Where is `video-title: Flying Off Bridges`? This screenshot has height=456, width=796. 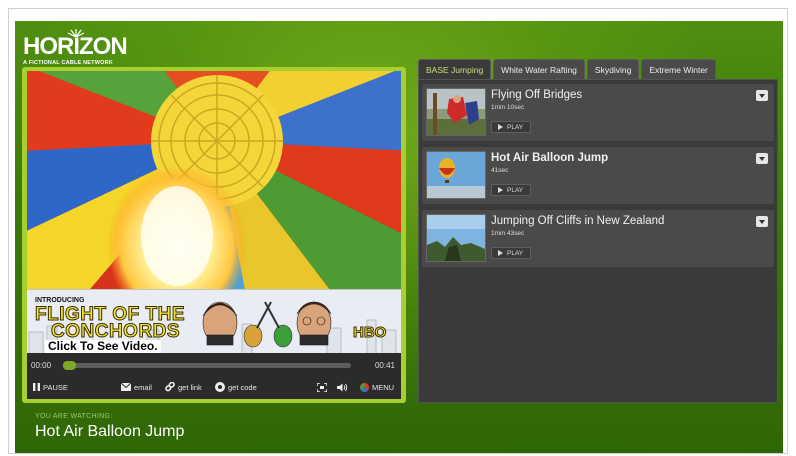 video-title: Flying Off Bridges is located at coordinates (536, 95).